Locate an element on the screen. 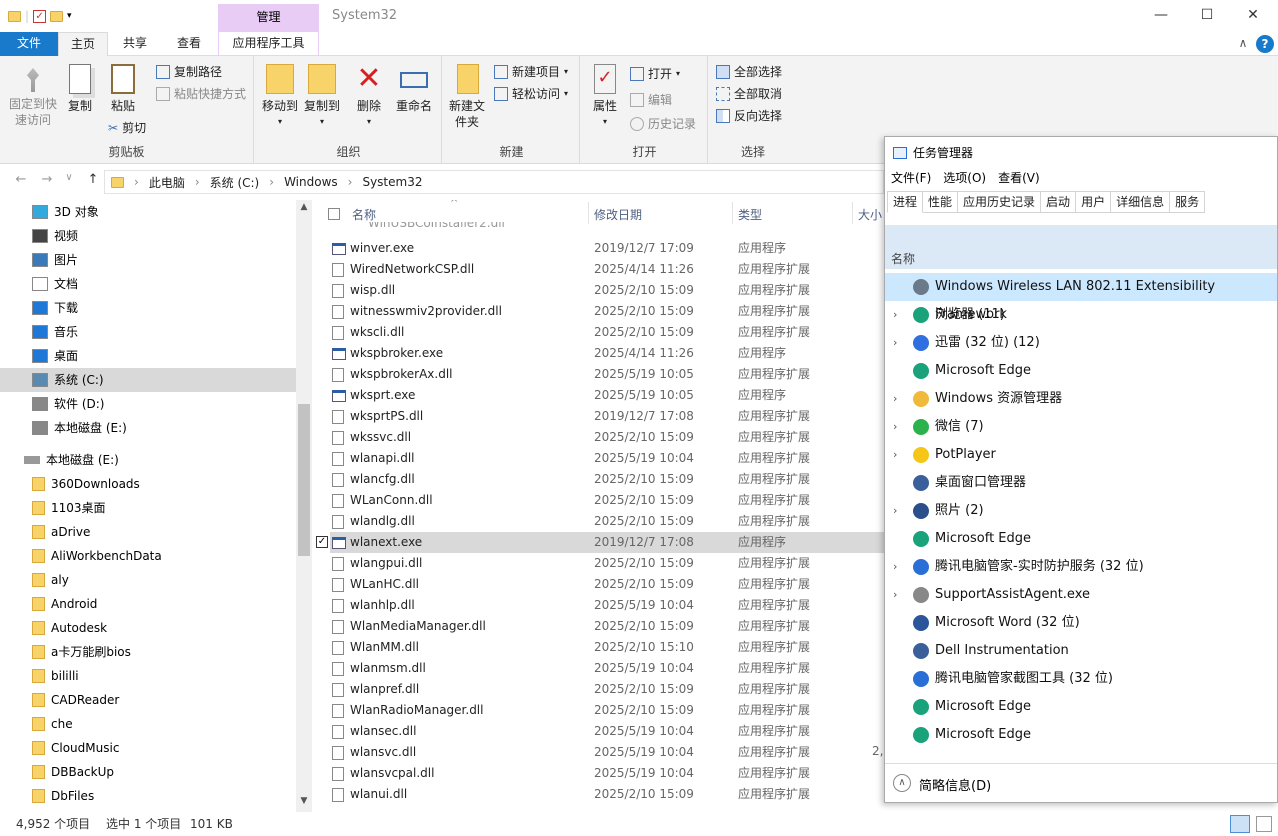  file-row: wlandlg.dll 2025/2/10 15:09 应用程序扩展 is located at coordinates (607, 521).